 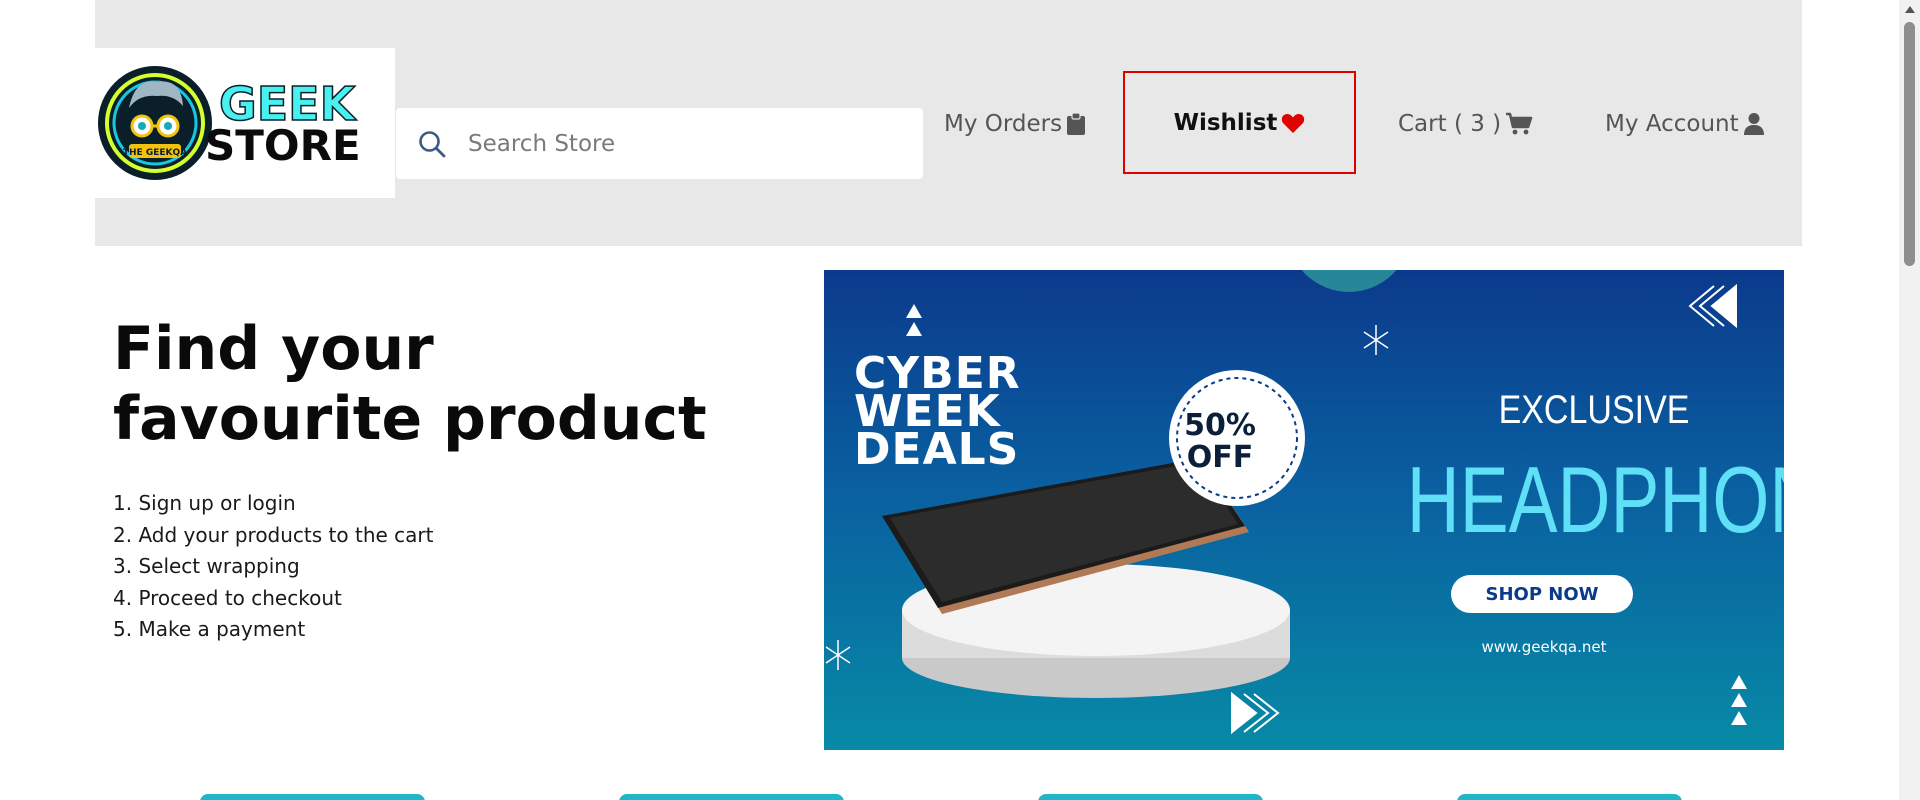 I want to click on banner-discount-percent: 50%, so click(x=1220, y=425).